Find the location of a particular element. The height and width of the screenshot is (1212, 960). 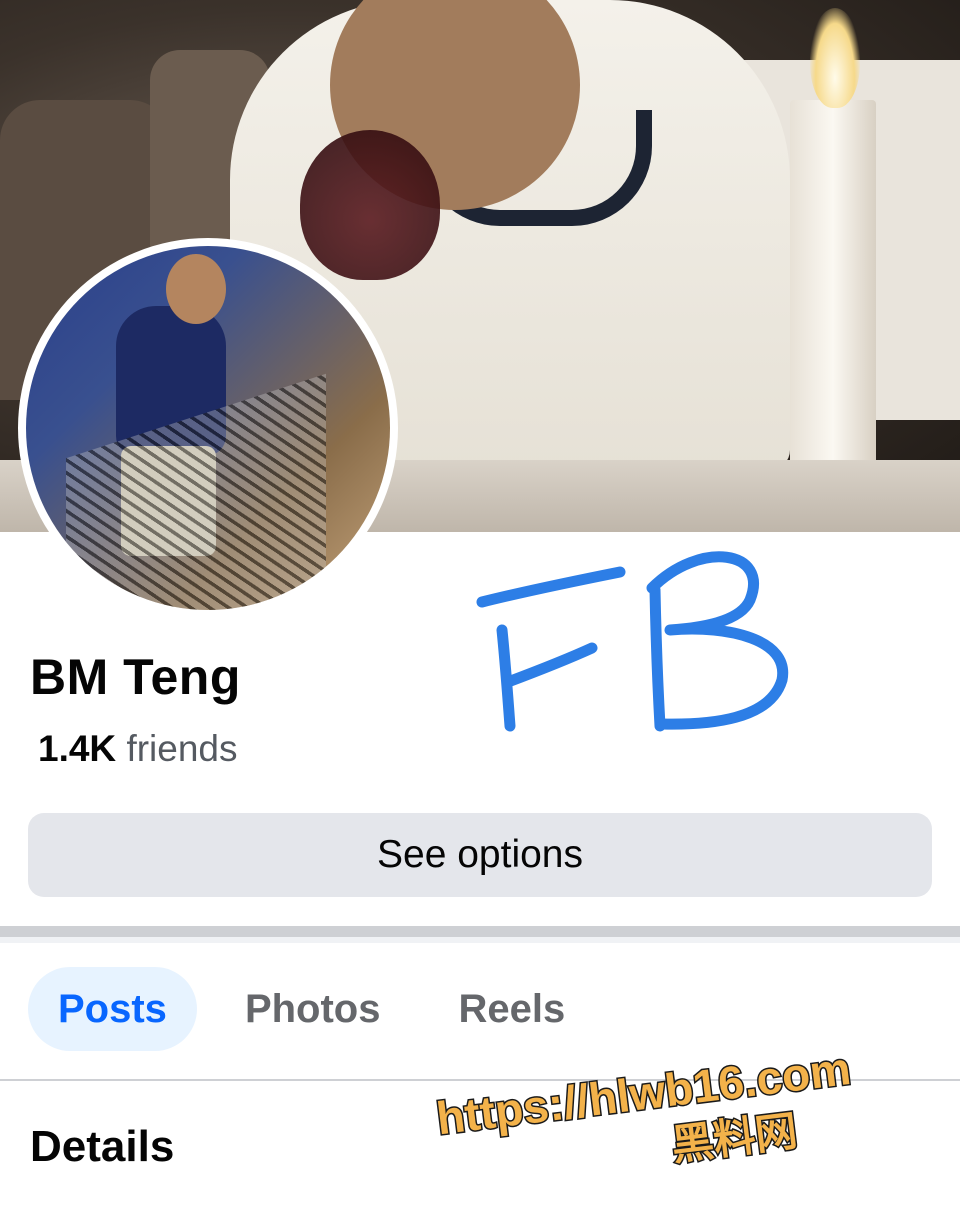

friends-count-label: friends is located at coordinates (182, 748).